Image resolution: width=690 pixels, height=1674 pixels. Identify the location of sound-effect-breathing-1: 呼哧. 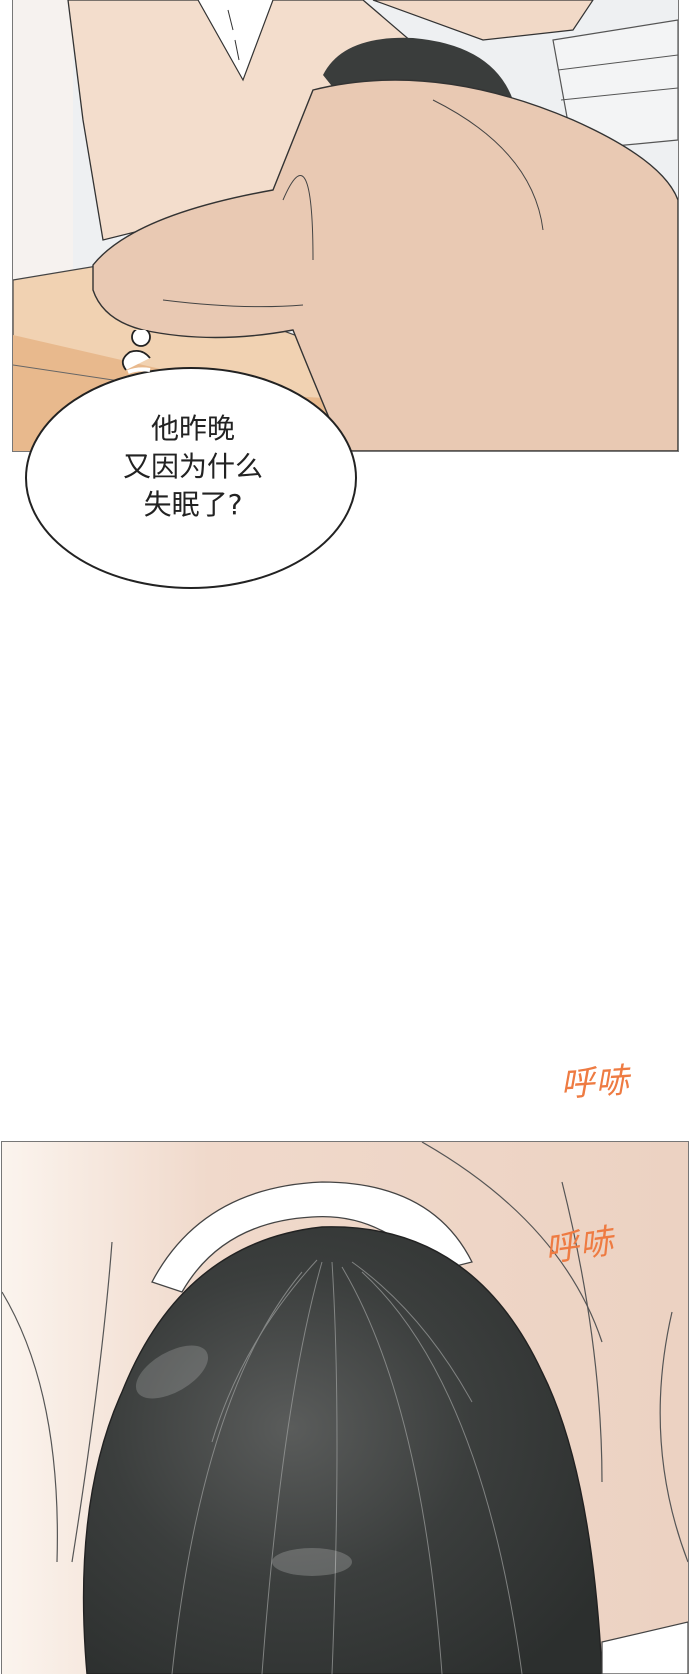
(595, 1083).